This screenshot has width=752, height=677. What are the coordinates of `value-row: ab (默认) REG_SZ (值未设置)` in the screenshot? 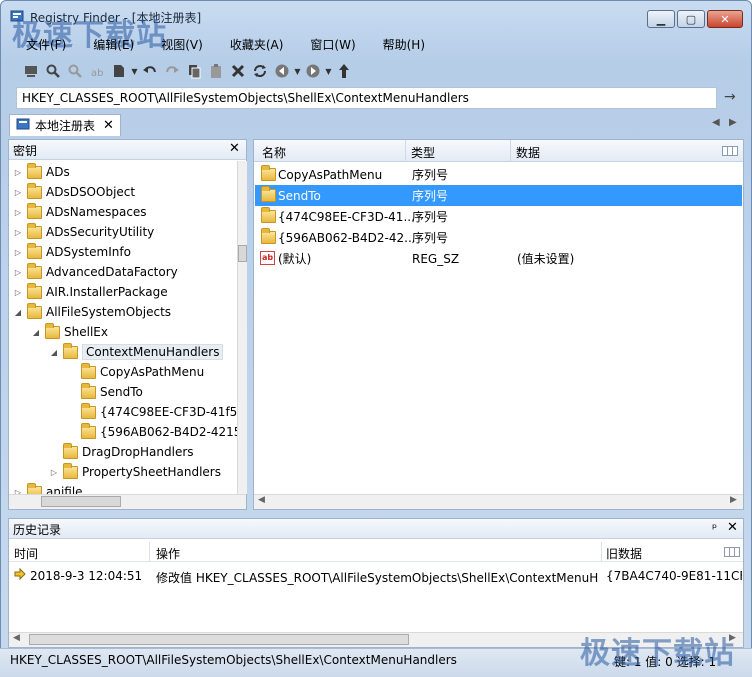 It's located at (498, 258).